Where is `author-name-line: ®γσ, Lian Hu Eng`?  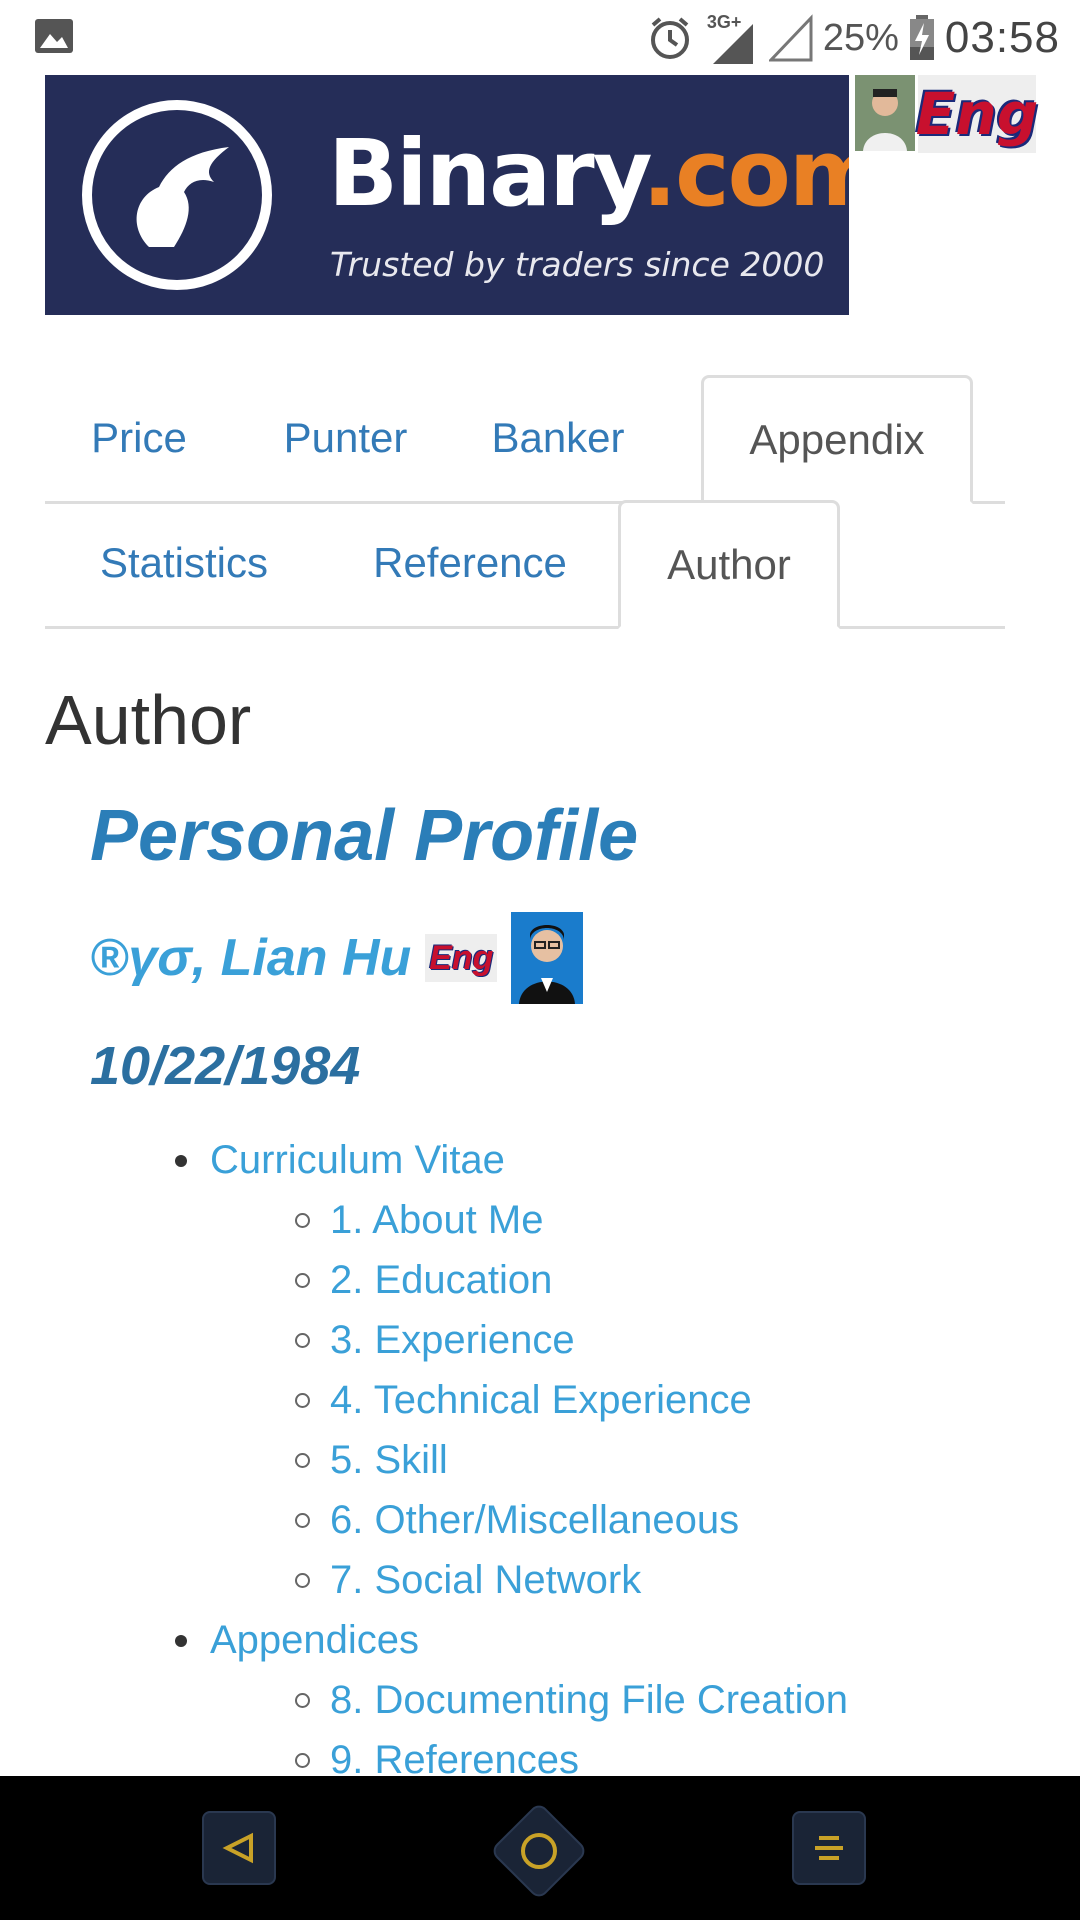
author-name-line: ®γσ, Lian Hu Eng is located at coordinates (337, 958).